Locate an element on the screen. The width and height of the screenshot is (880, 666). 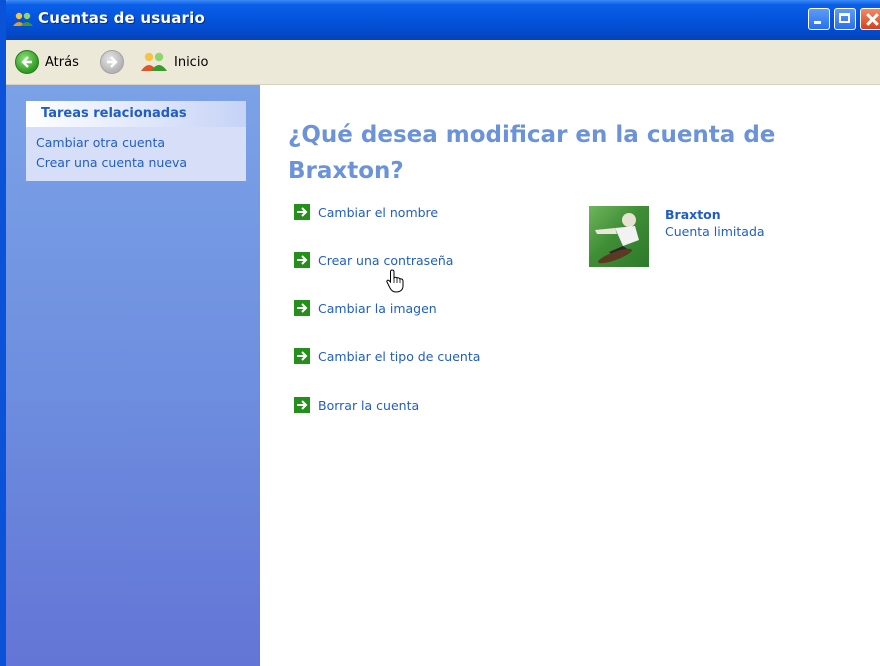
action-label: Borrar la cuenta is located at coordinates (369, 405).